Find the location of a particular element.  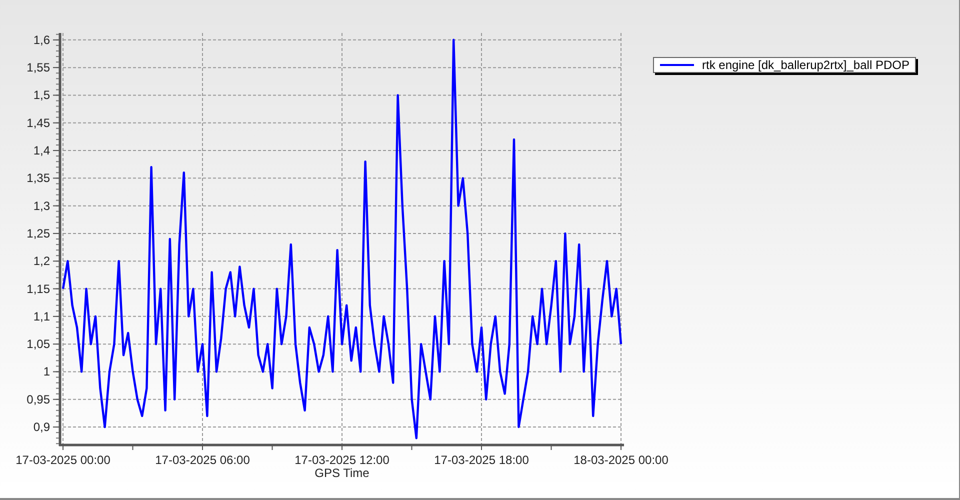

axis-tick-label: 1,25 is located at coordinates (38, 233).